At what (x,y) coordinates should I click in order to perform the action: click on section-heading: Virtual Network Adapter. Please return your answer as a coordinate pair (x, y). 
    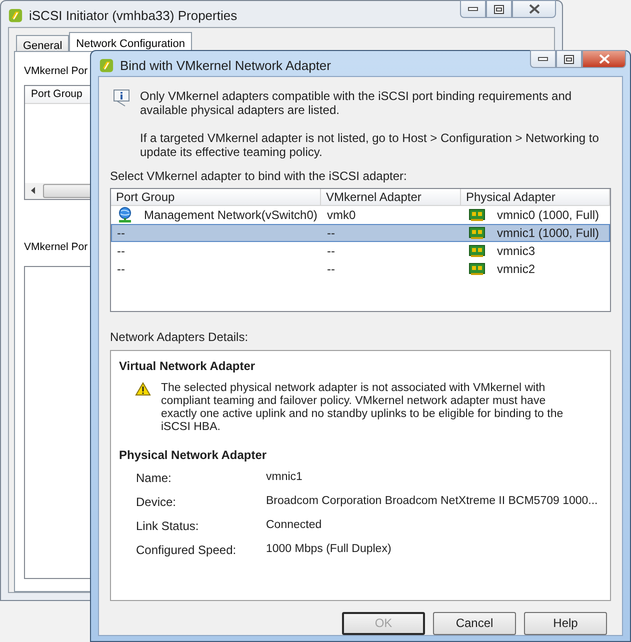
    Looking at the image, I should click on (187, 366).